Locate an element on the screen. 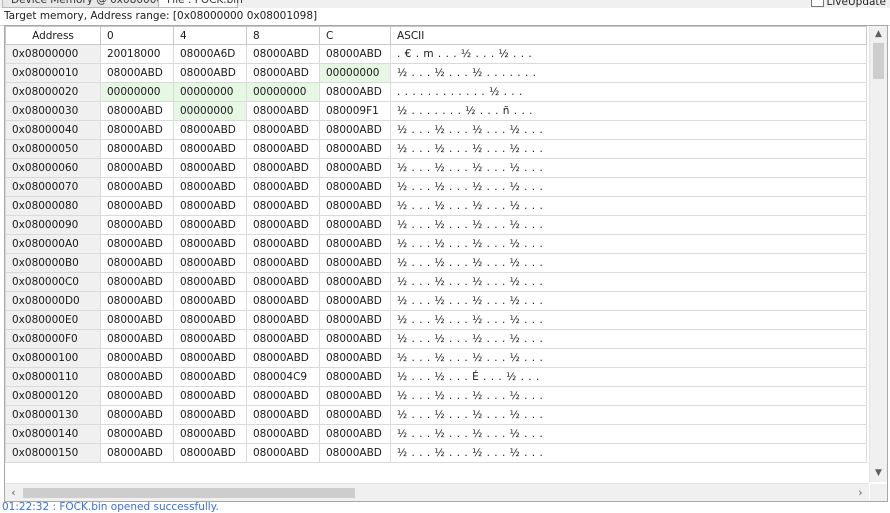 The image size is (890, 513). address-cell: 0x08000070 is located at coordinates (53, 187).